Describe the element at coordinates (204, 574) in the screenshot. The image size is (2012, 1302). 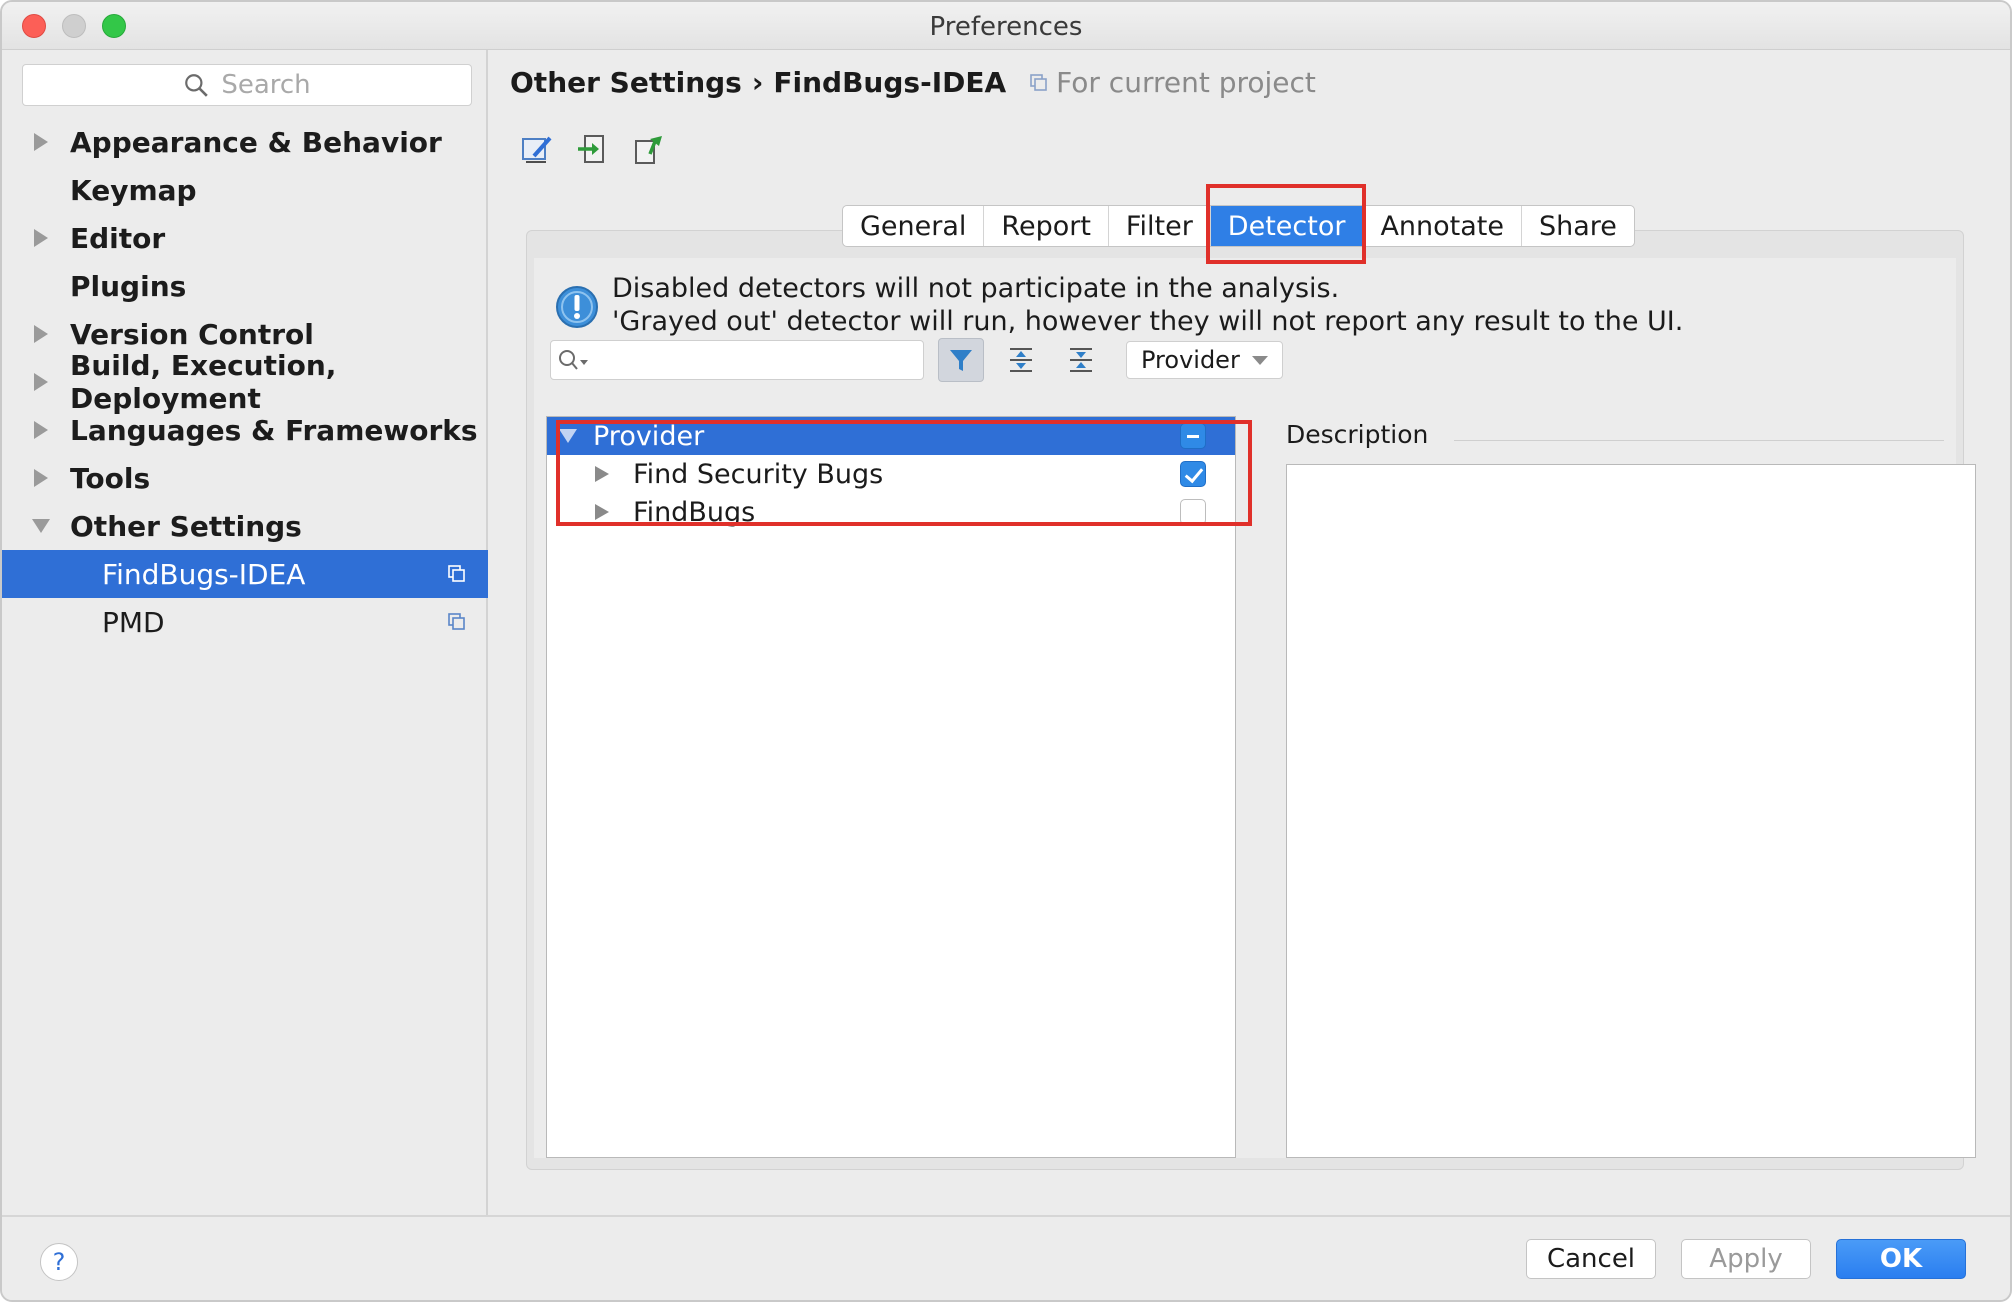
I see `nav-label: FindBugs-IDEA` at that location.